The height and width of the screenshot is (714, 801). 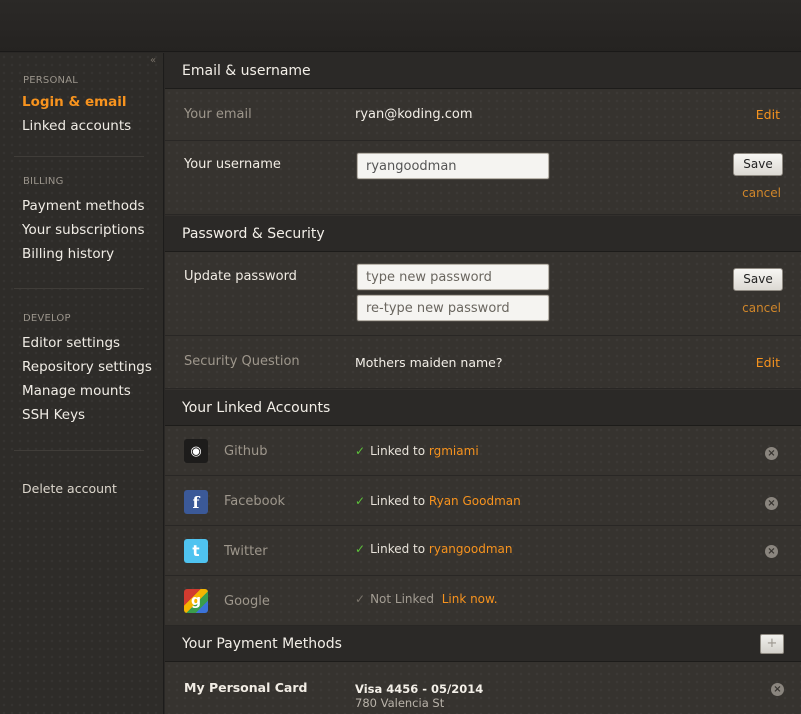 What do you see at coordinates (76, 126) in the screenshot?
I see `sidebar-item-linked-accounts: Linked accounts` at bounding box center [76, 126].